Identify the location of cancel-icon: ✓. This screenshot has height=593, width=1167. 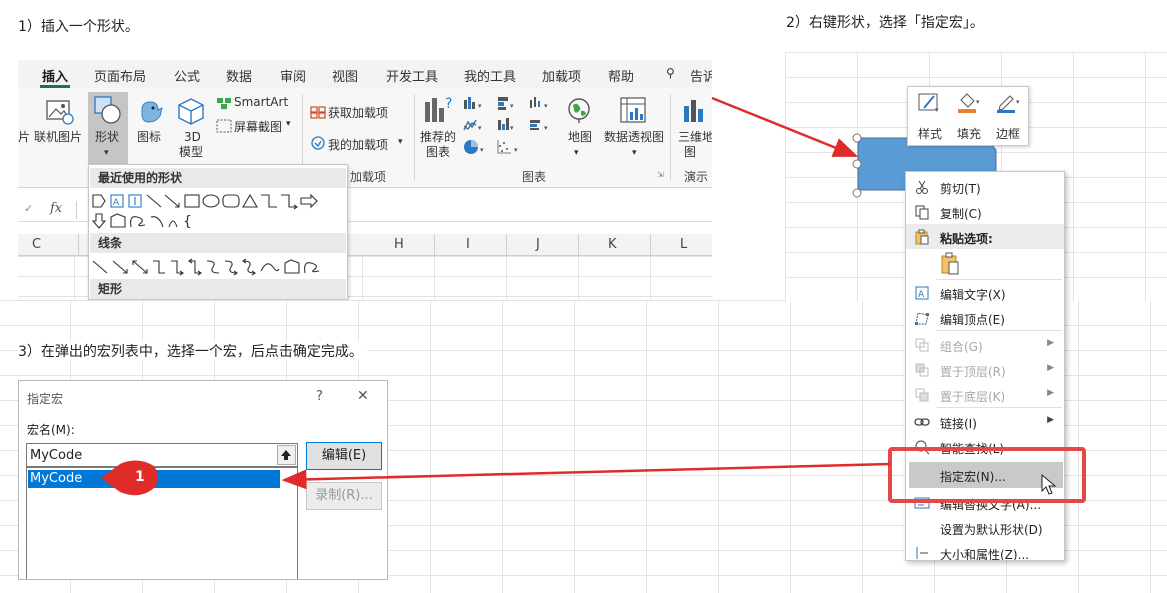
(28, 208).